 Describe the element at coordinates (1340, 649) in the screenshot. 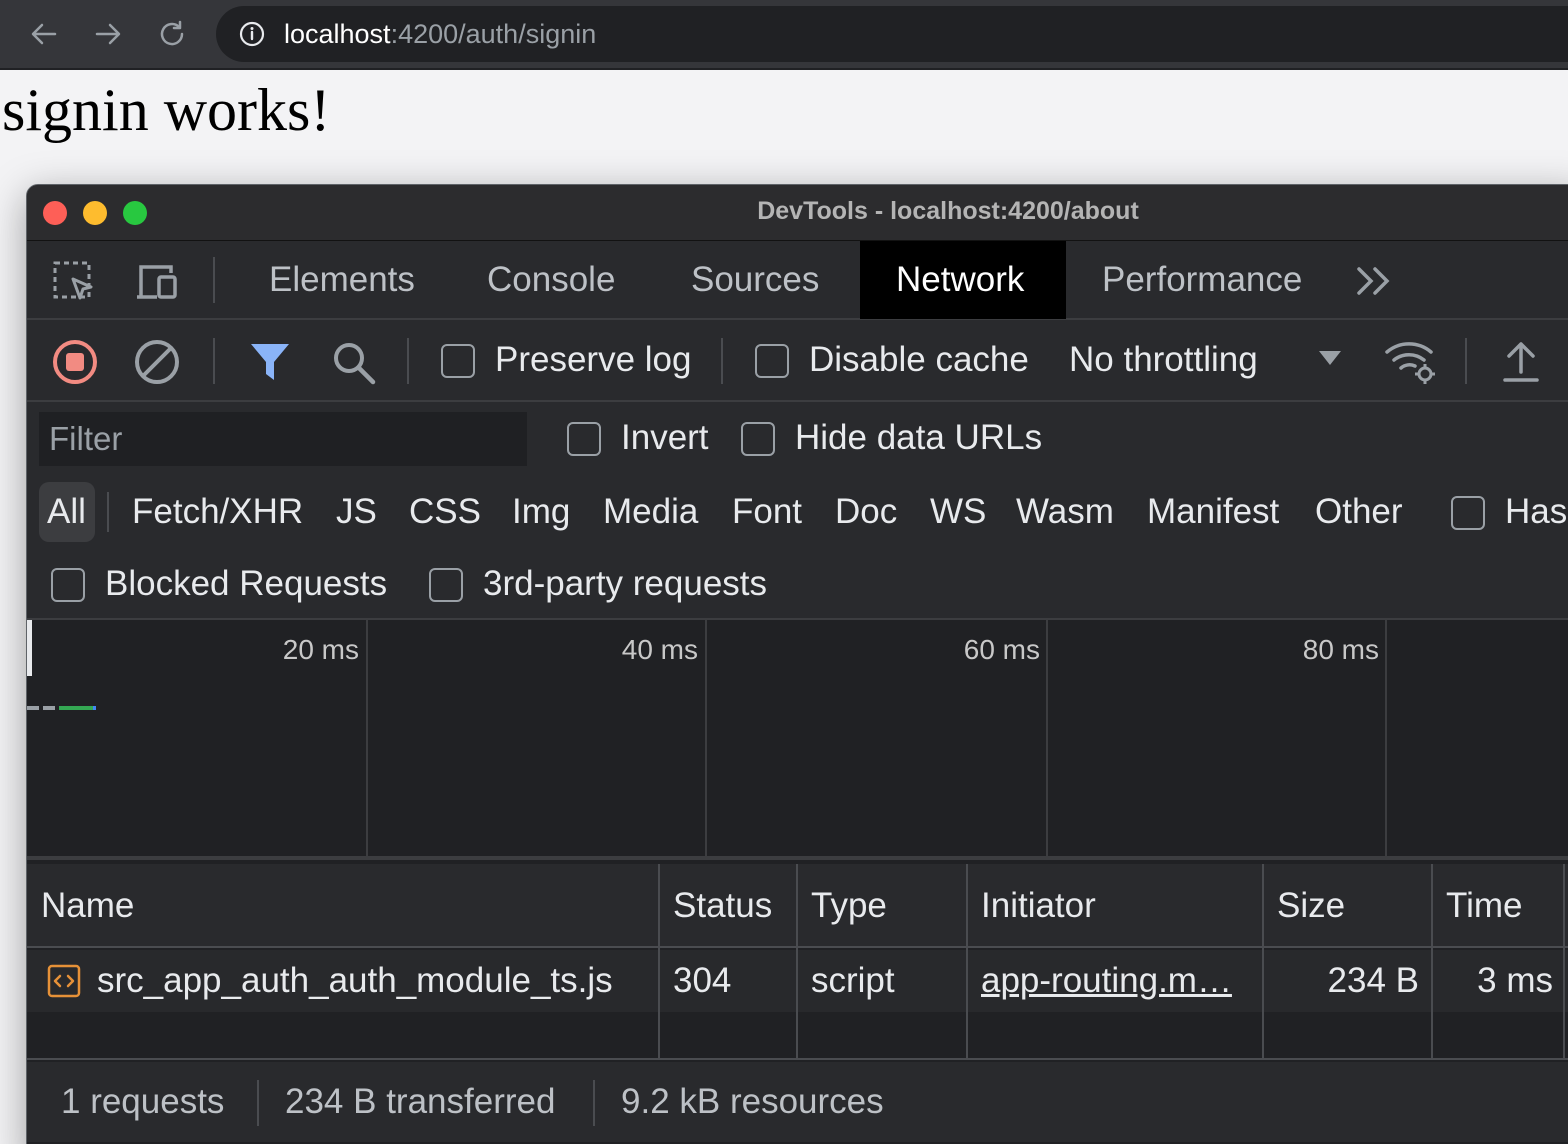

I see `overview-tick-label: 80 ms` at that location.